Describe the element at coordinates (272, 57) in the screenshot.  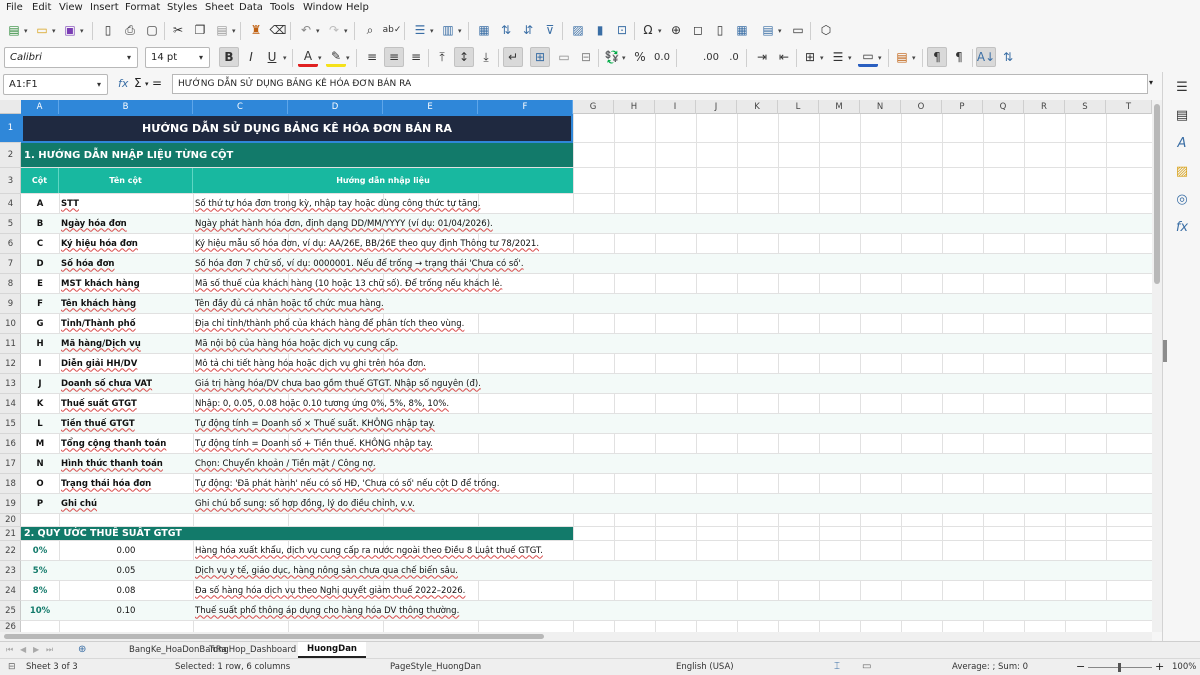
I see `underline-button: U` at that location.